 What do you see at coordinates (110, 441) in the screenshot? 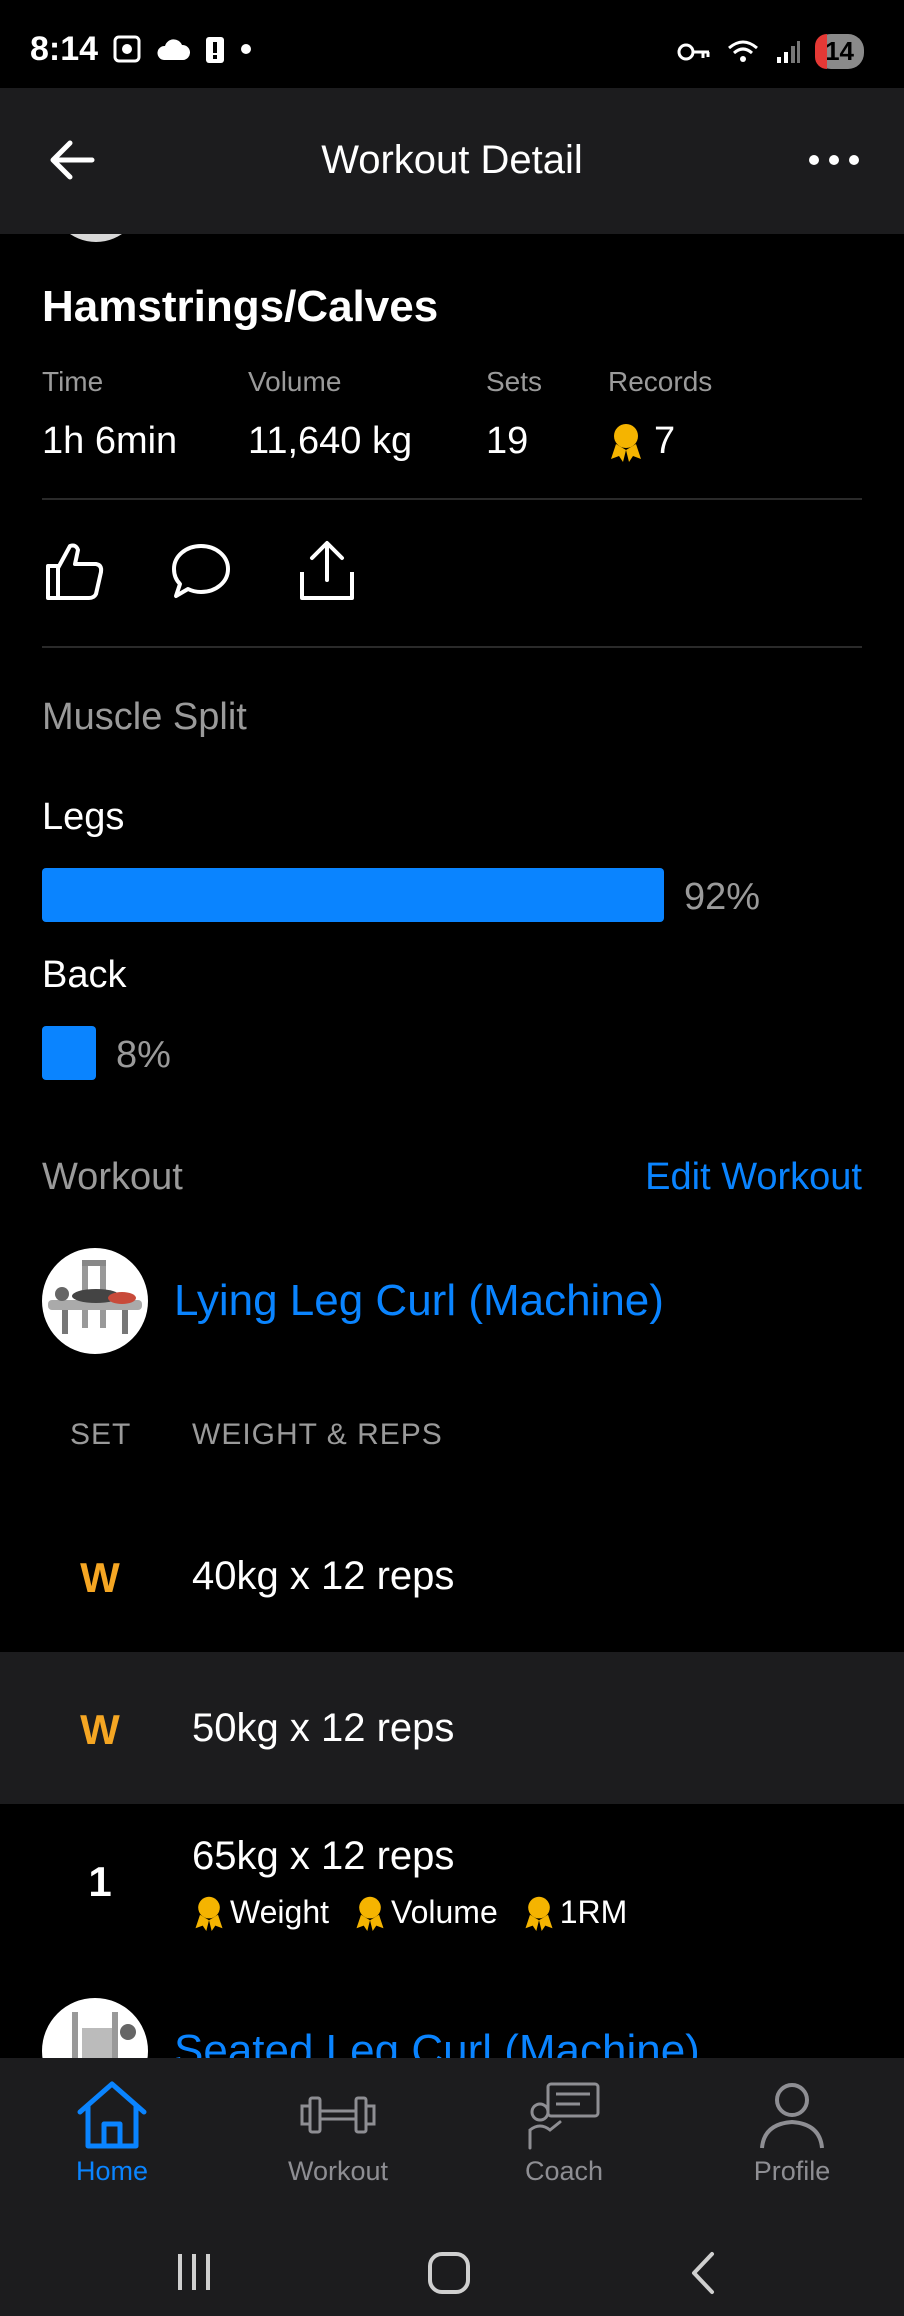
I see `stat-value: 1h 6min` at bounding box center [110, 441].